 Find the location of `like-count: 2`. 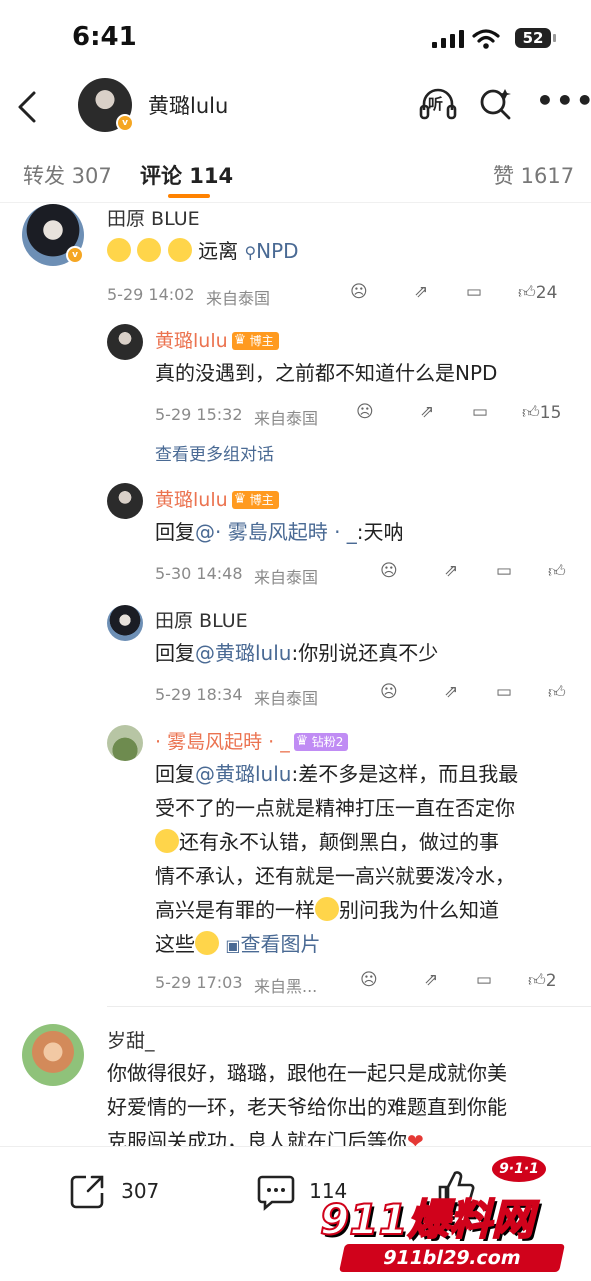

like-count: 2 is located at coordinates (551, 981).